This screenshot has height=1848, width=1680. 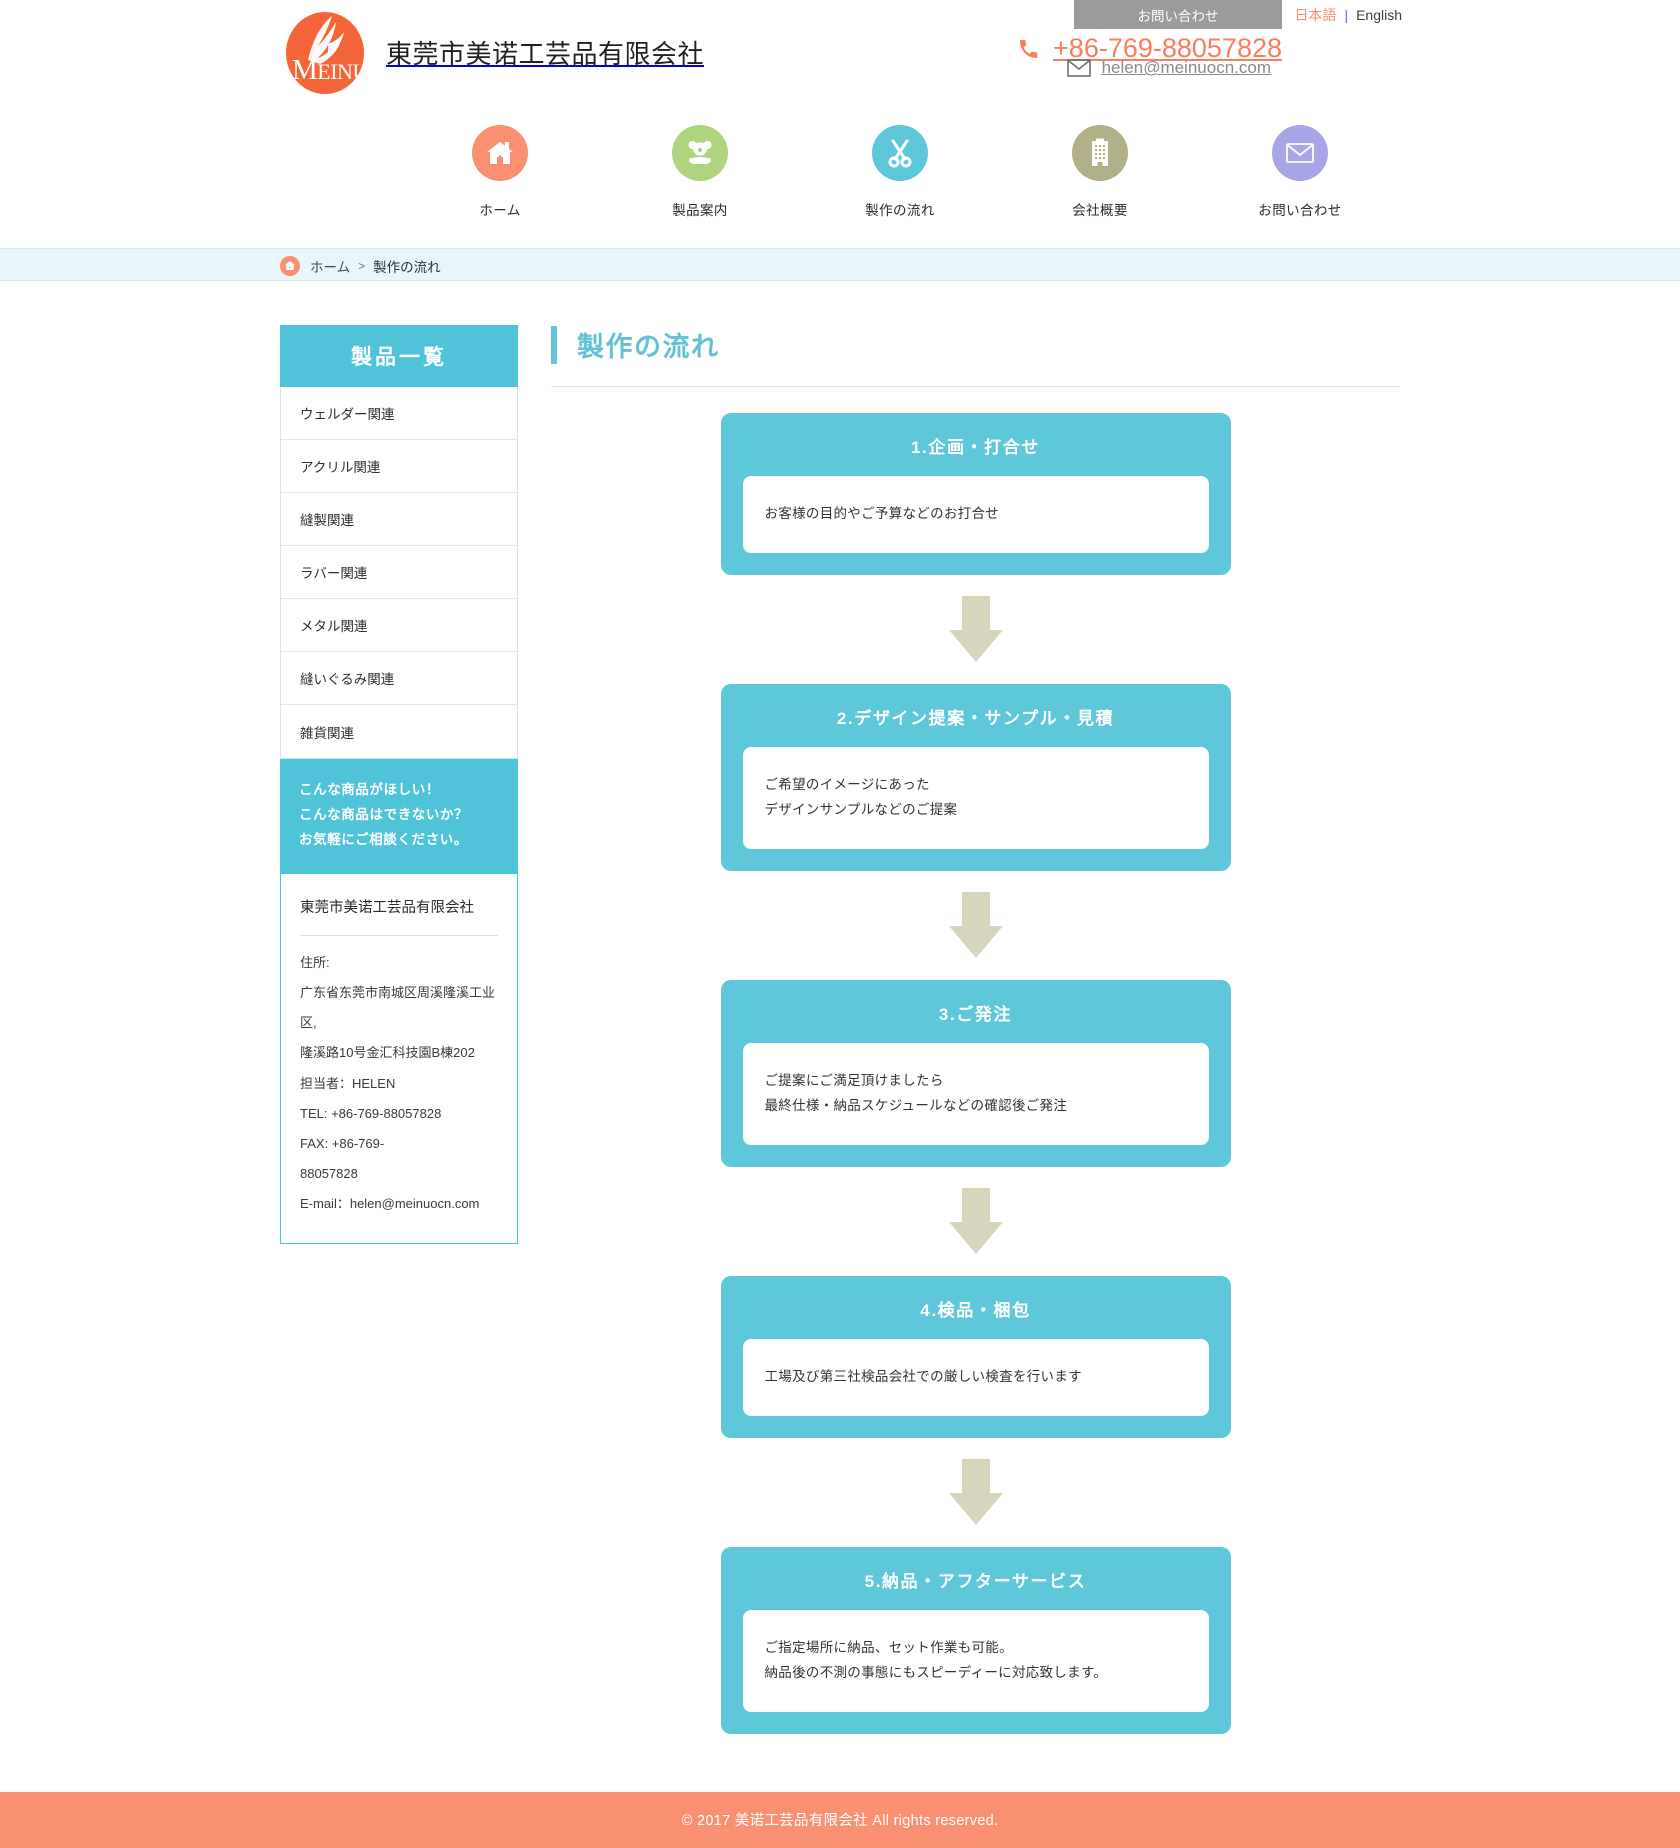 I want to click on teddy-bear-icon, so click(x=700, y=153).